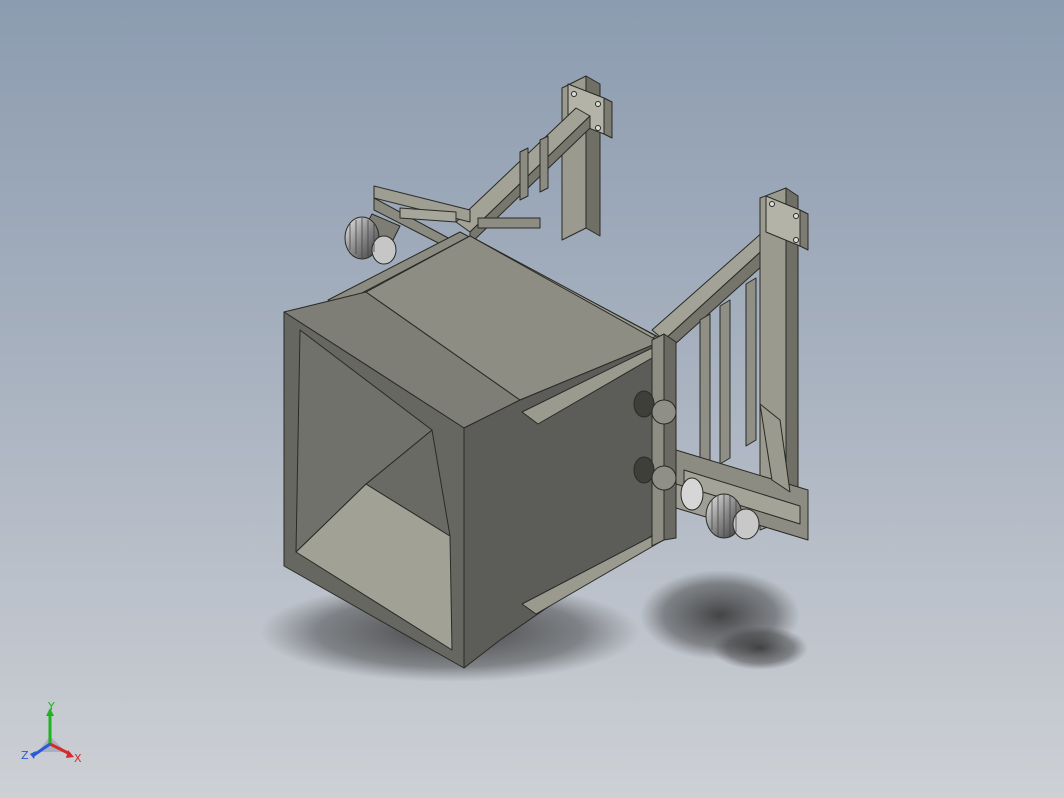  I want to click on left-motor, so click(372, 239).